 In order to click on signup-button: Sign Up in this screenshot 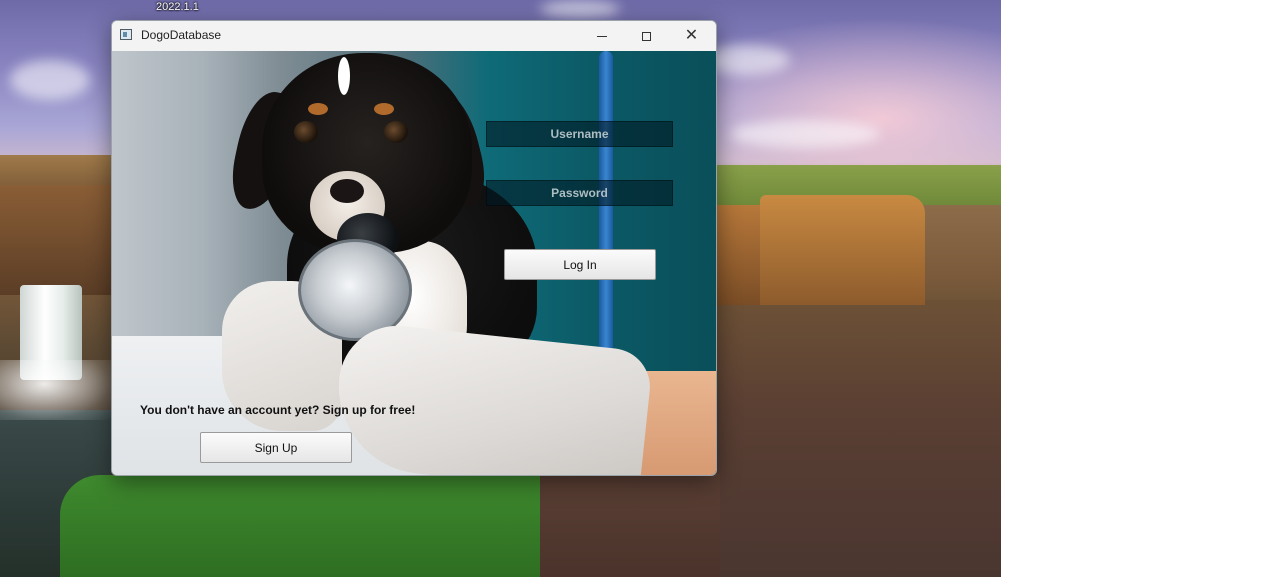, I will do `click(276, 447)`.